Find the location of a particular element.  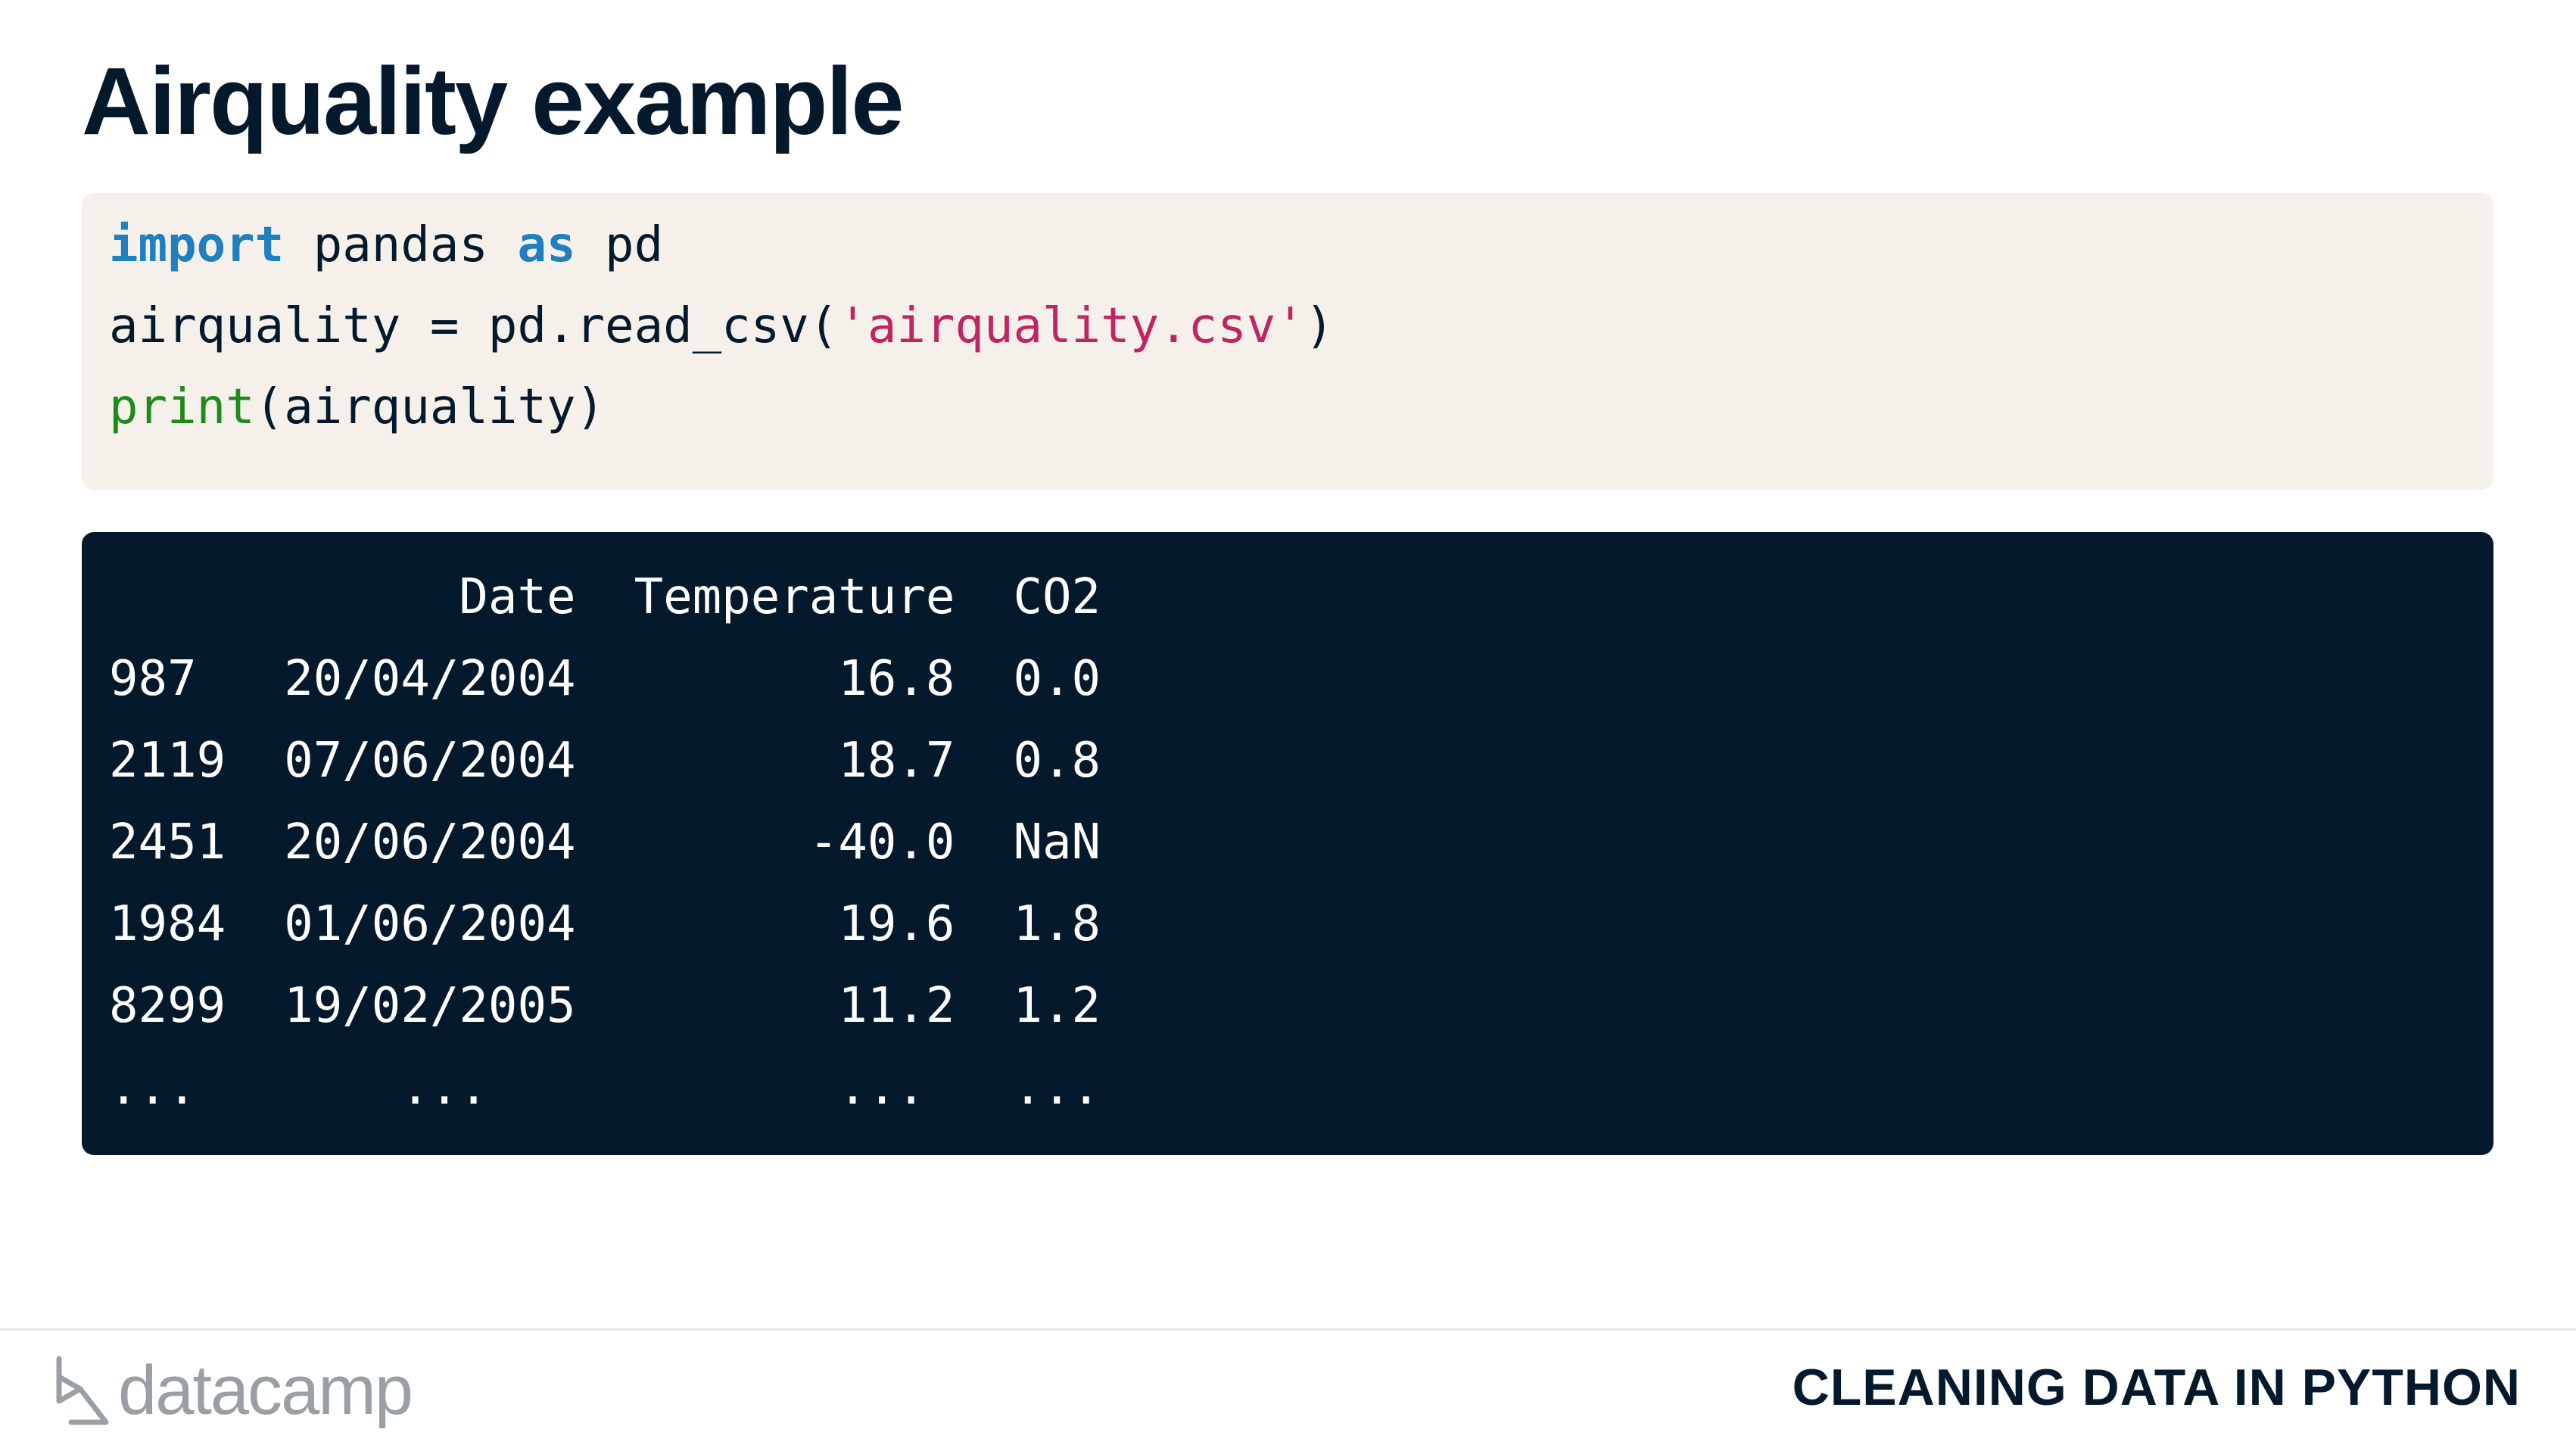

datacamp-logo-text: datacamp is located at coordinates (265, 1390).